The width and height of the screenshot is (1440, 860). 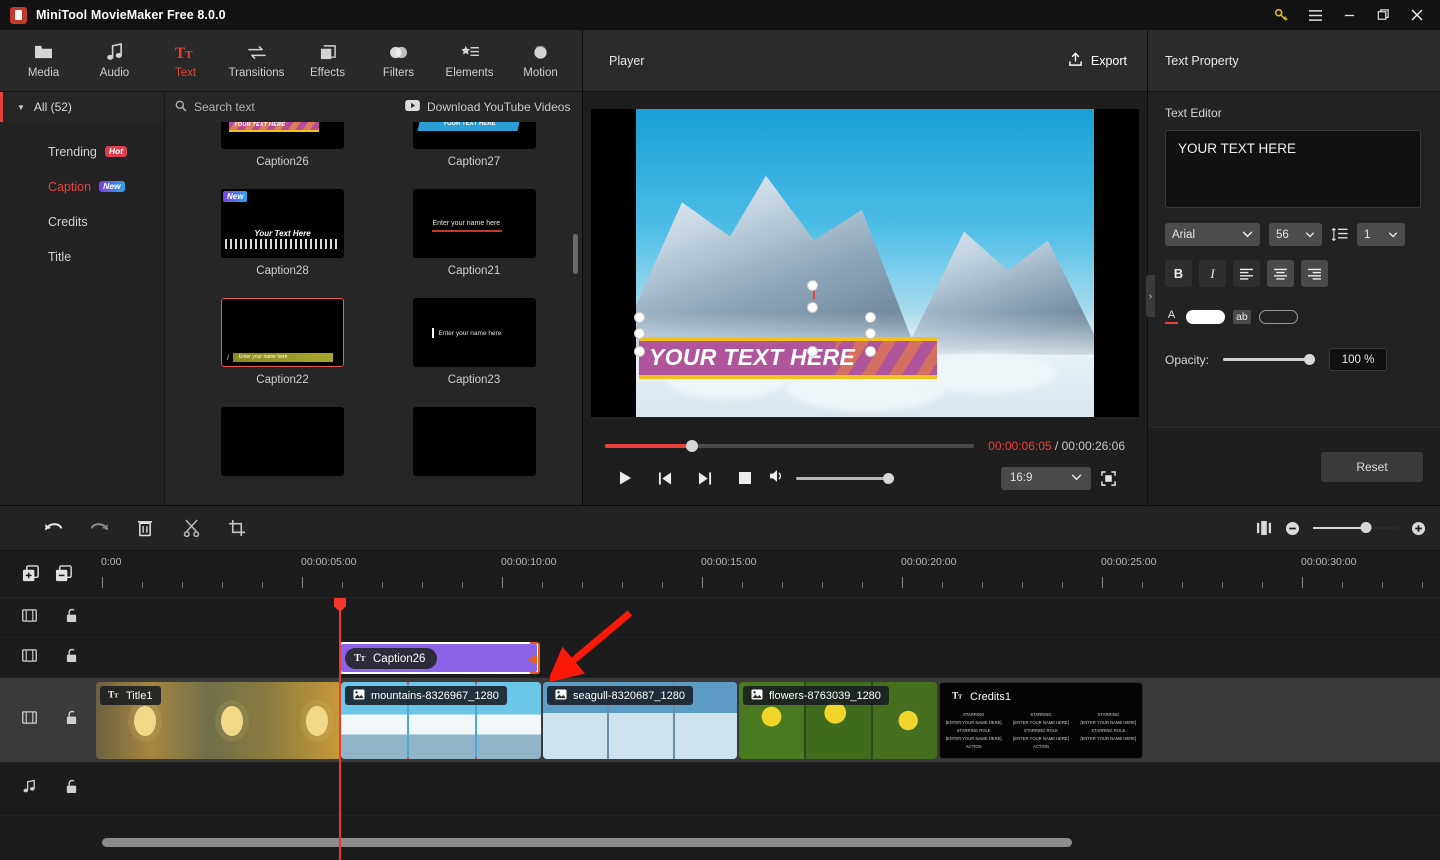 What do you see at coordinates (191, 528) in the screenshot?
I see `split-icon` at bounding box center [191, 528].